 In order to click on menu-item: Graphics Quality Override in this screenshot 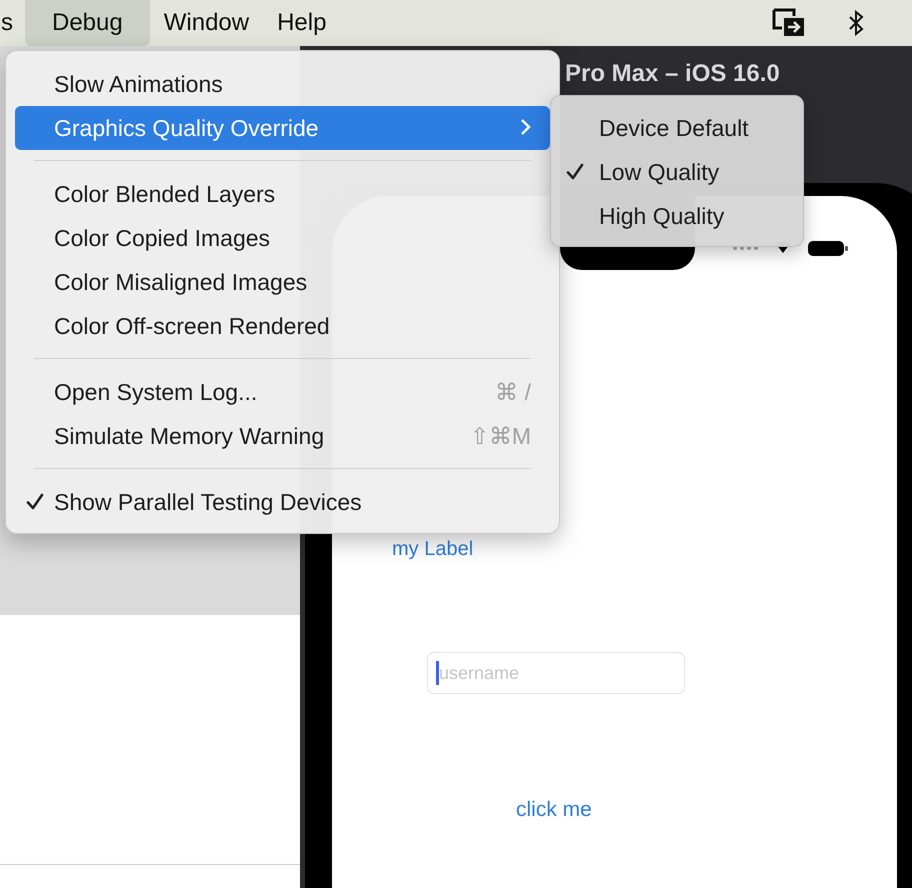, I will do `click(282, 128)`.